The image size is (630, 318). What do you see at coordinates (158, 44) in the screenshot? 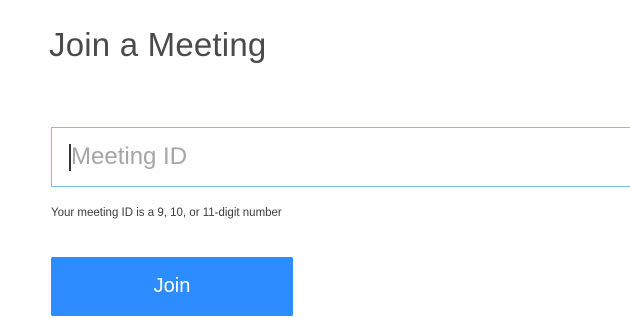
I see `page-title: Join a Meeting` at bounding box center [158, 44].